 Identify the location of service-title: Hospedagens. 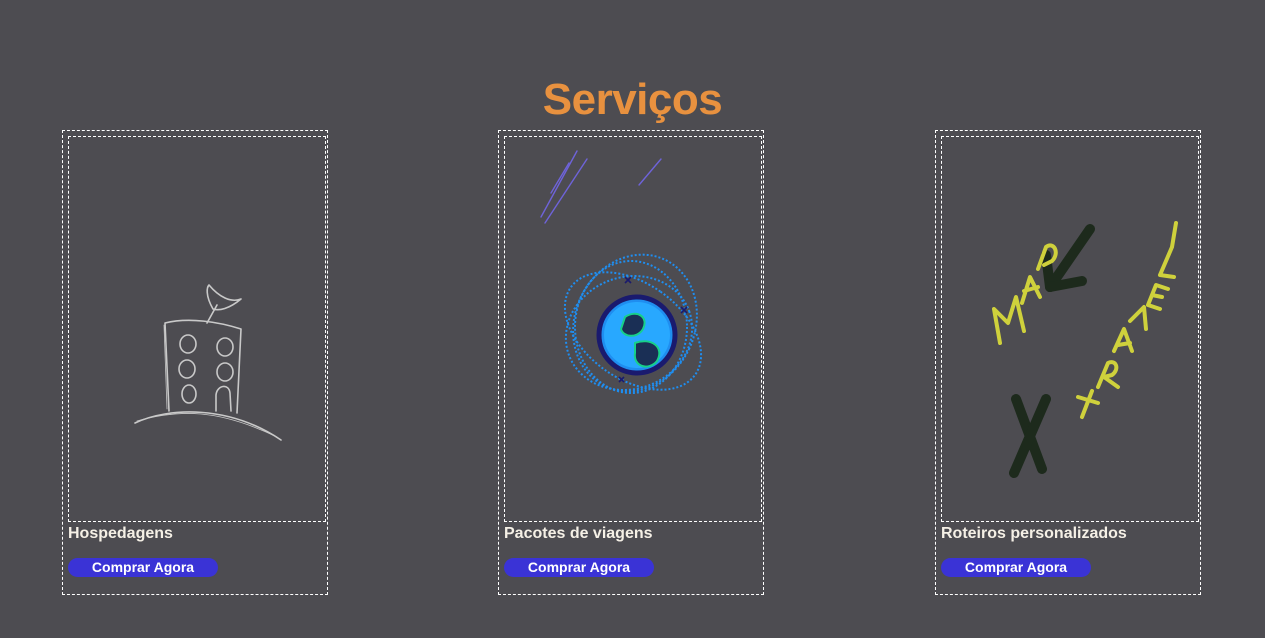
(120, 533).